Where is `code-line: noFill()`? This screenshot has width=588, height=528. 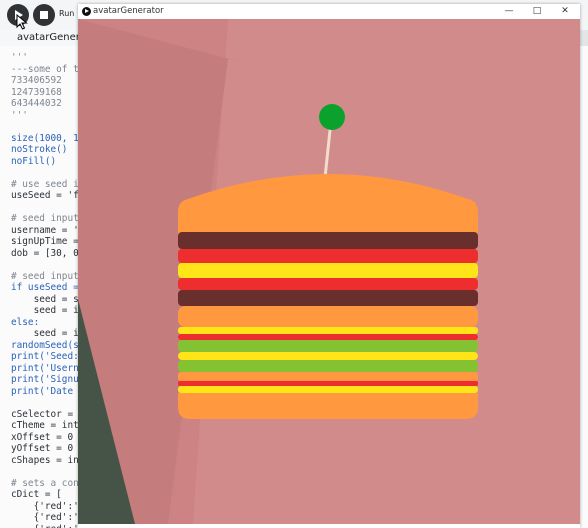 code-line: noFill() is located at coordinates (34, 161).